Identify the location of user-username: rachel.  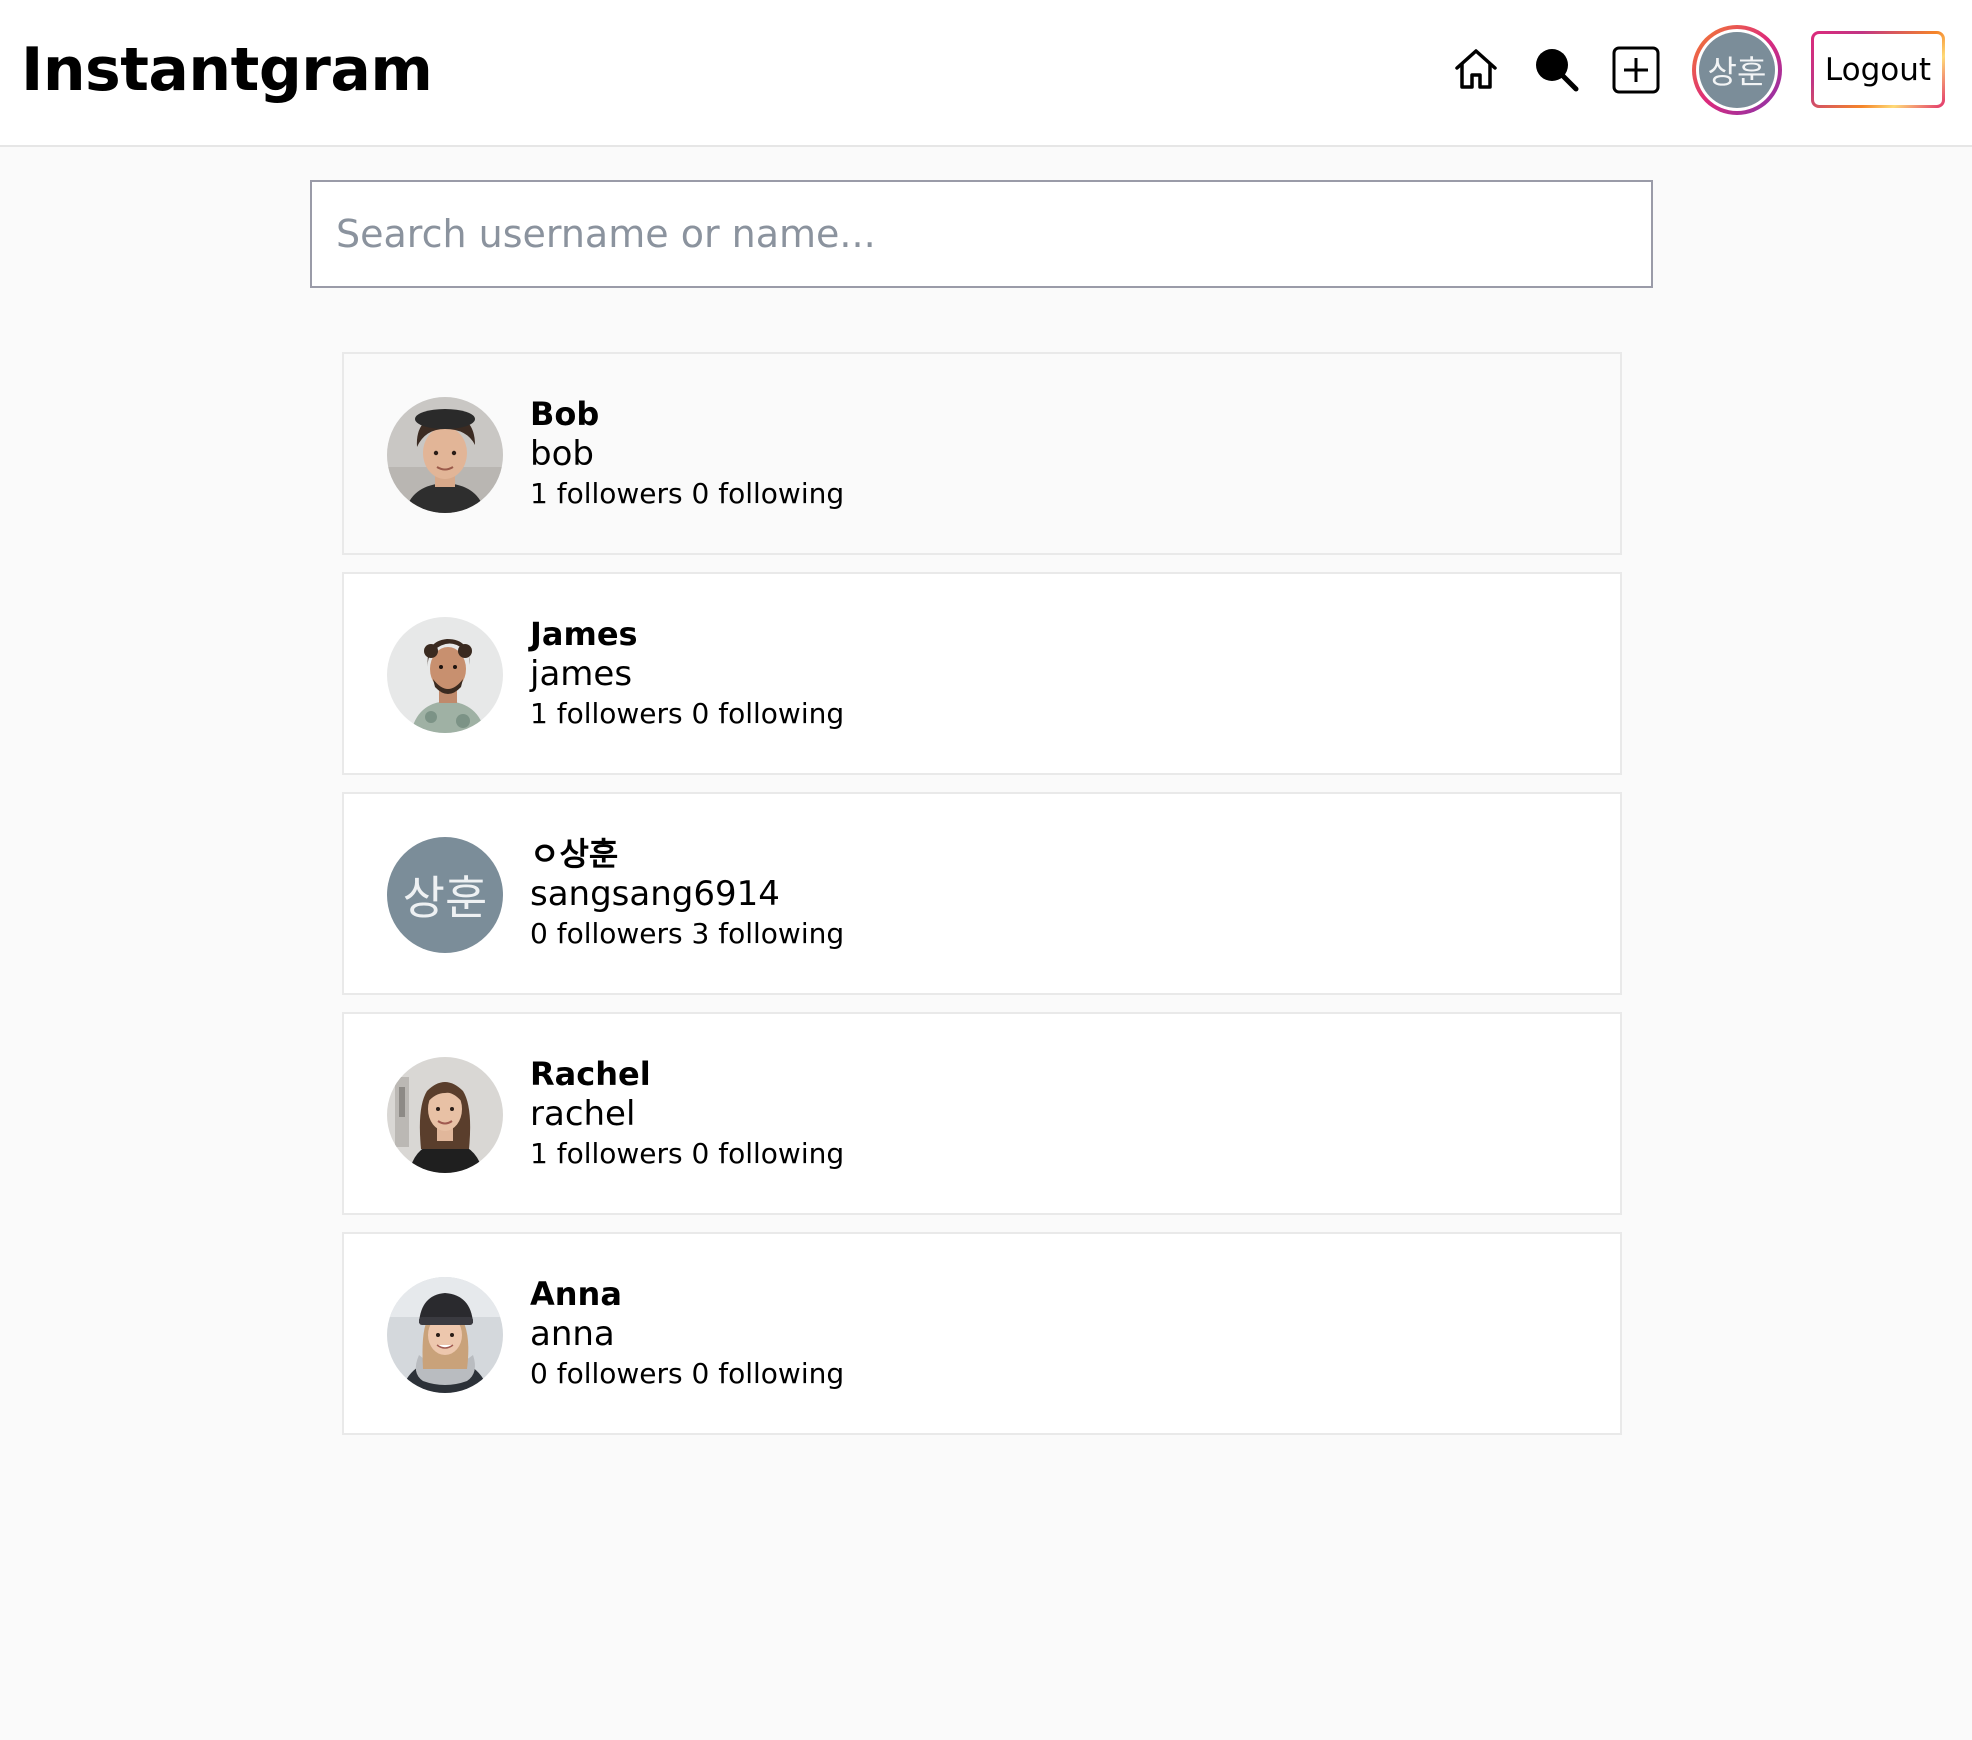
(583, 1114).